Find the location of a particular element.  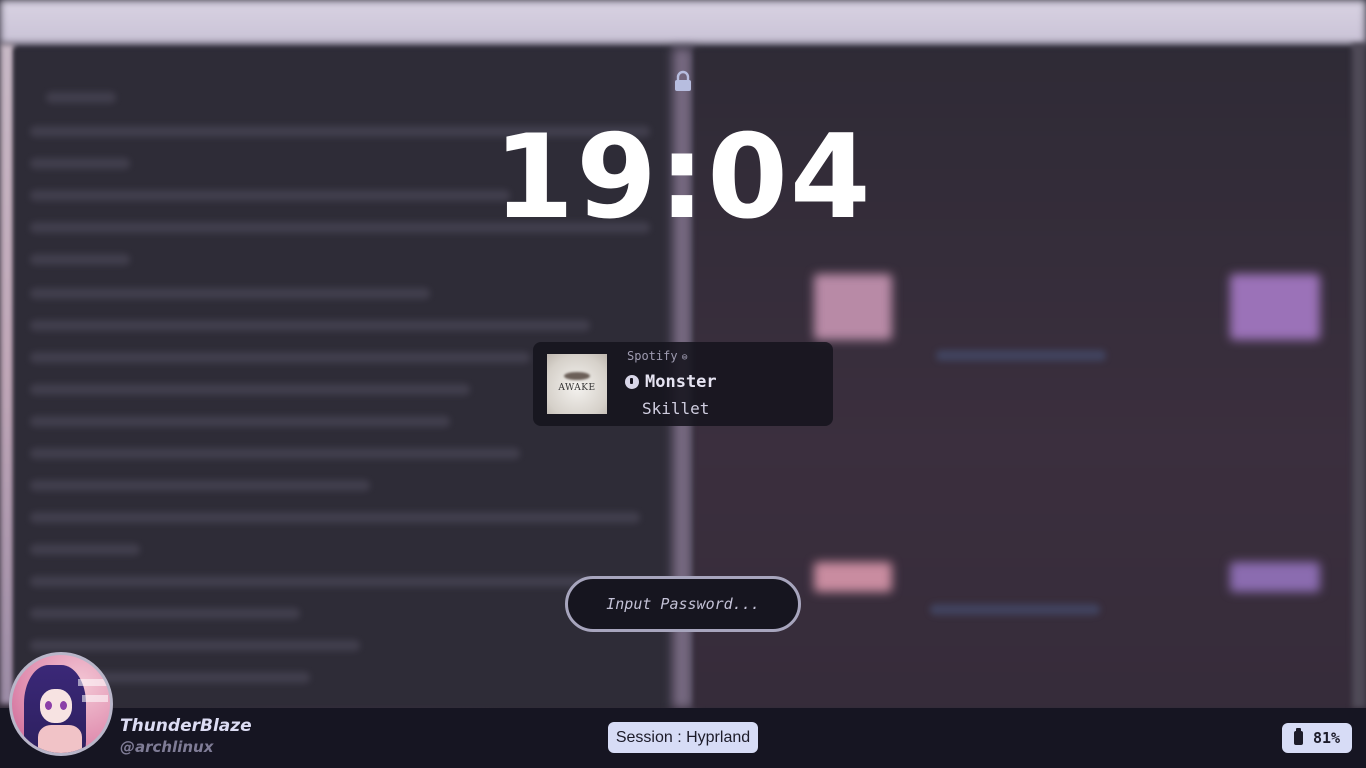

avatar-body is located at coordinates (60, 739).